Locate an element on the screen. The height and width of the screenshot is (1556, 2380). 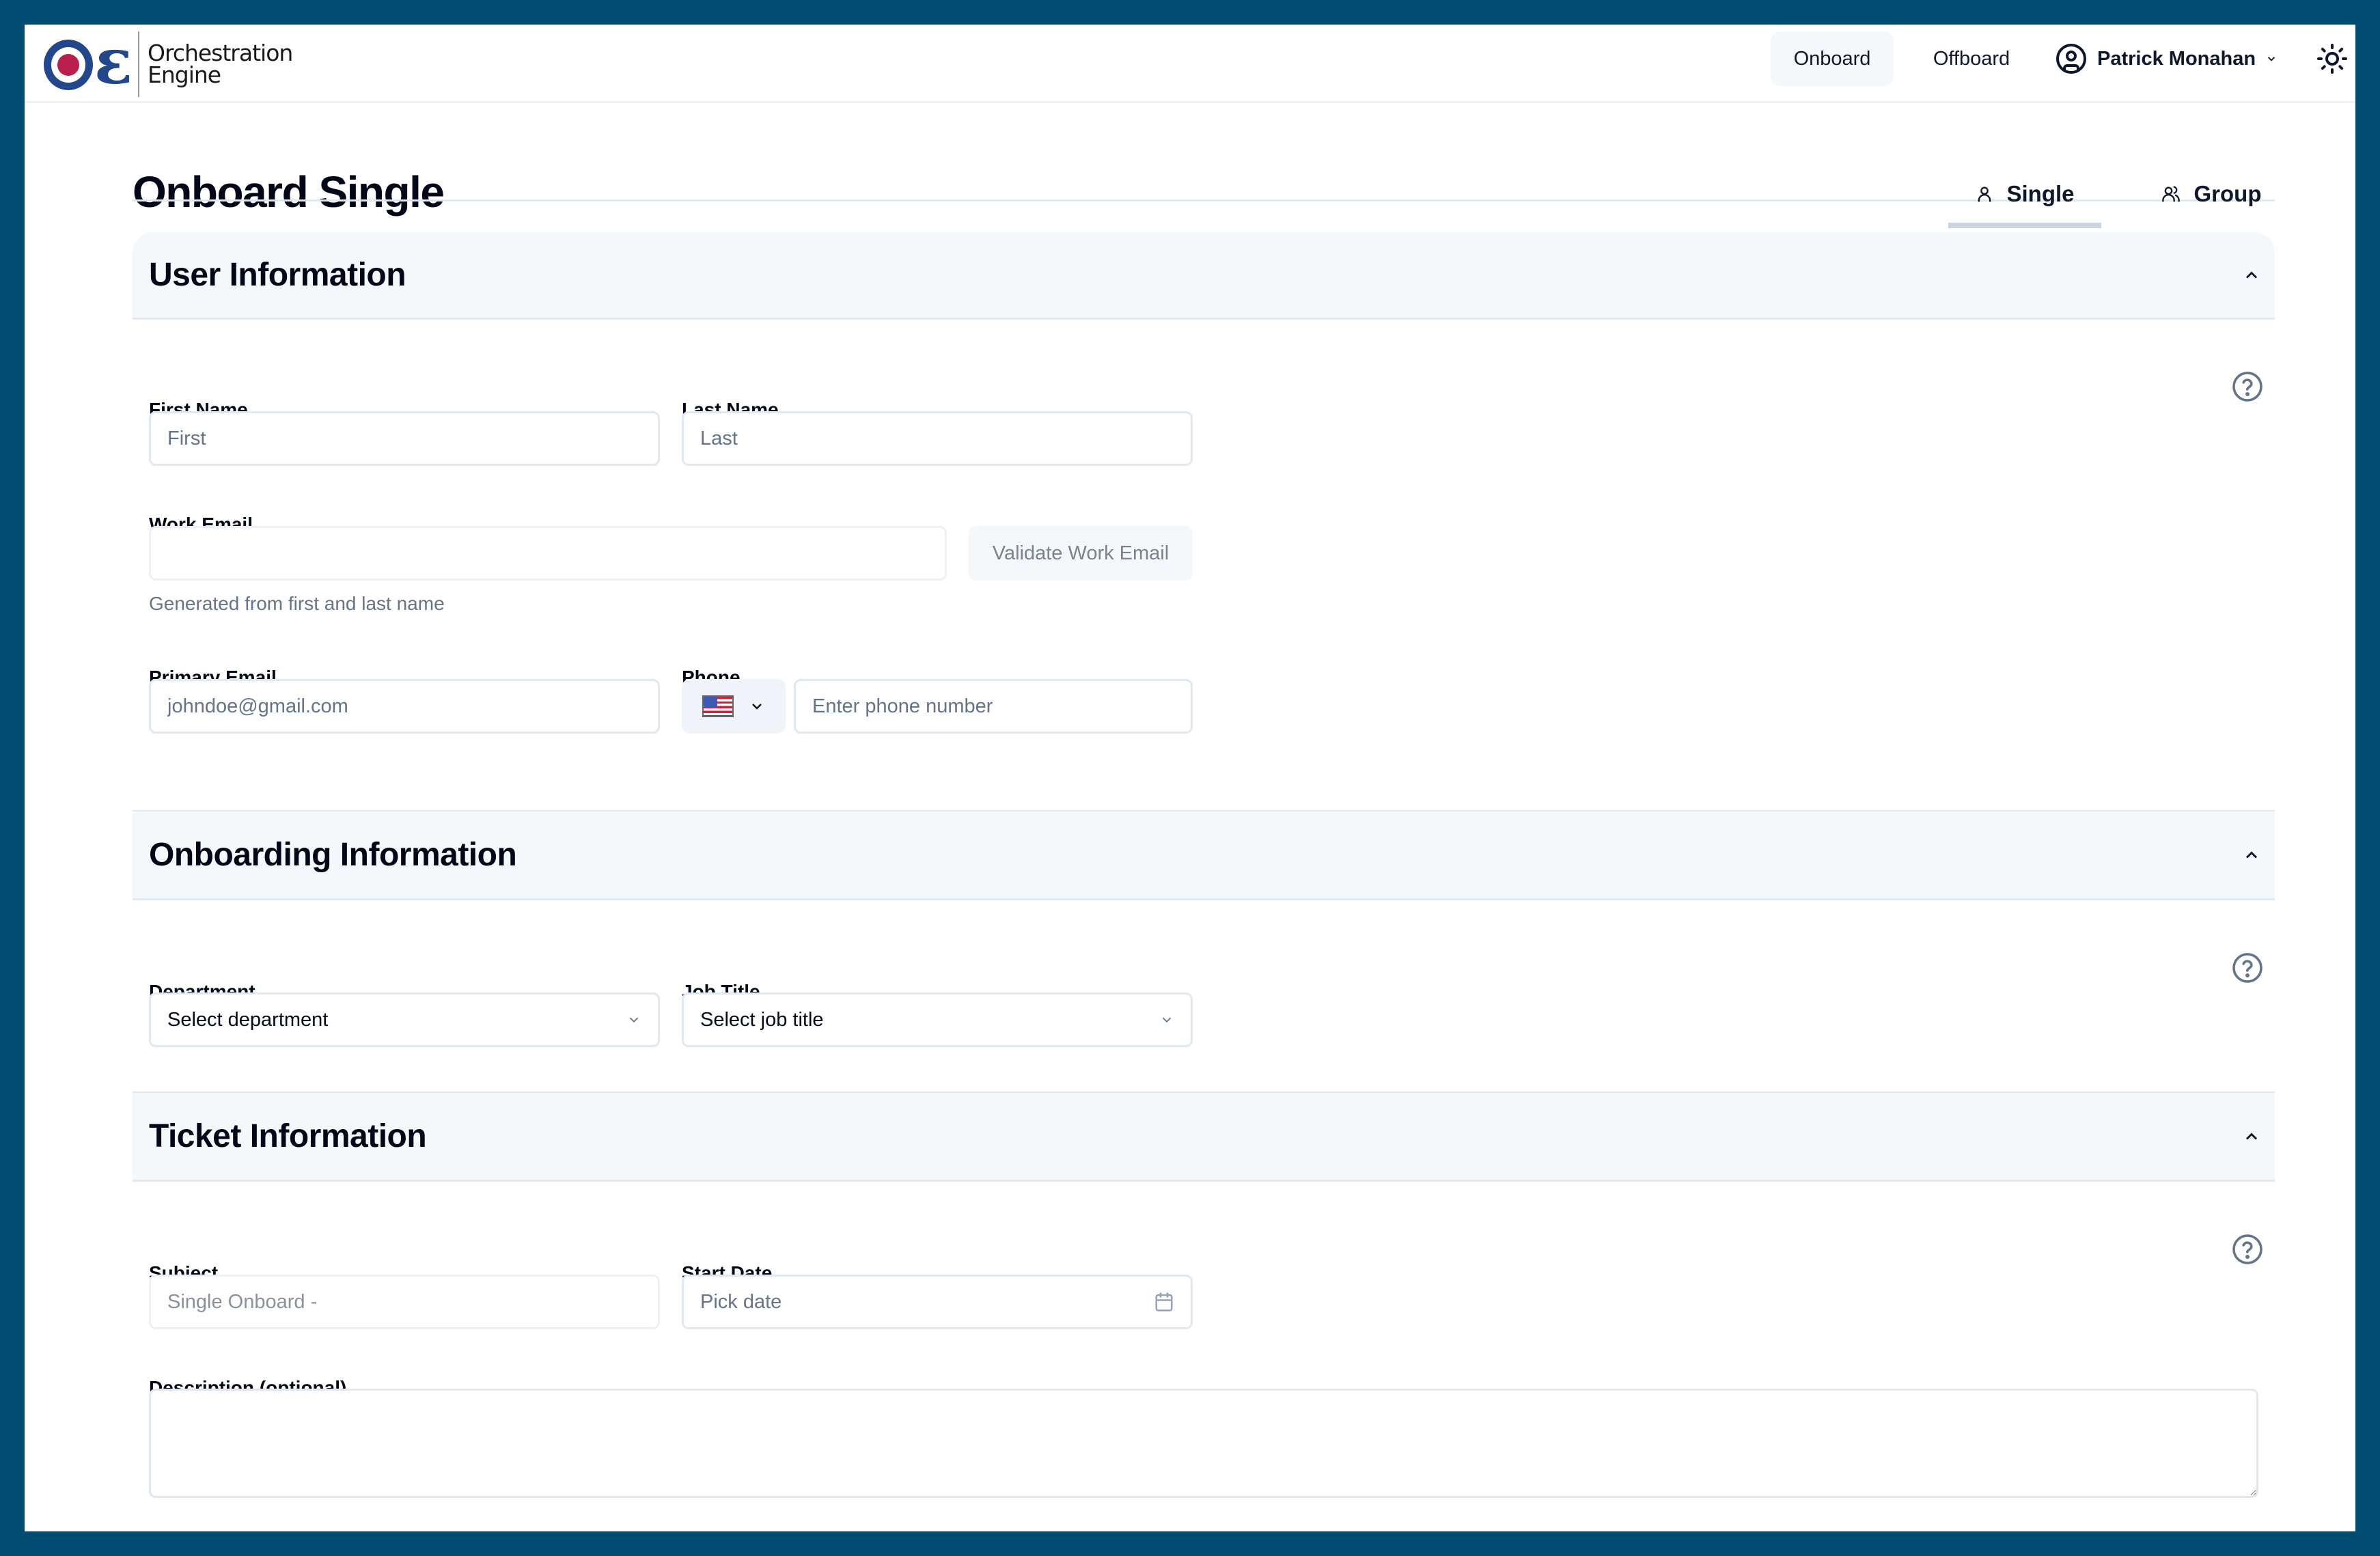
app-logo: ε Orchestration Engine is located at coordinates (168, 64).